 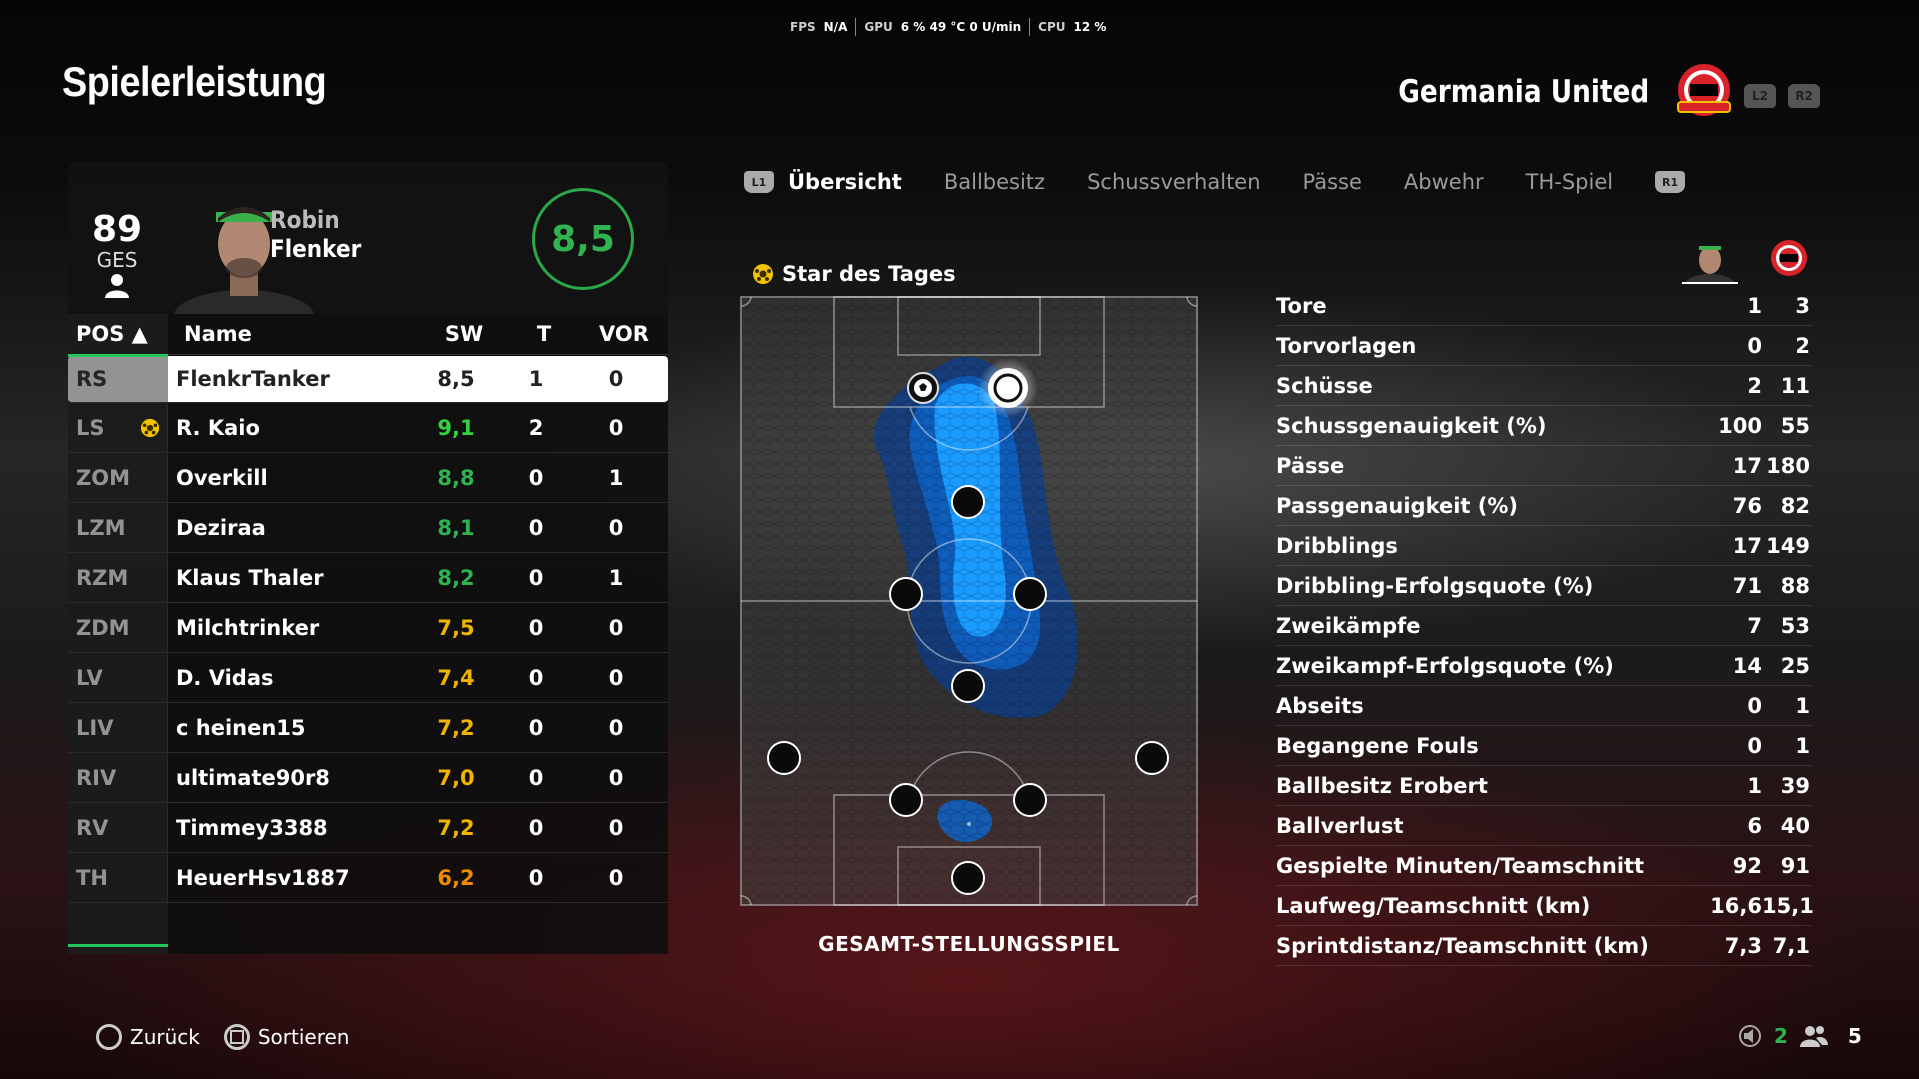 What do you see at coordinates (1788, 545) in the screenshot?
I see `stat-team-value: 149` at bounding box center [1788, 545].